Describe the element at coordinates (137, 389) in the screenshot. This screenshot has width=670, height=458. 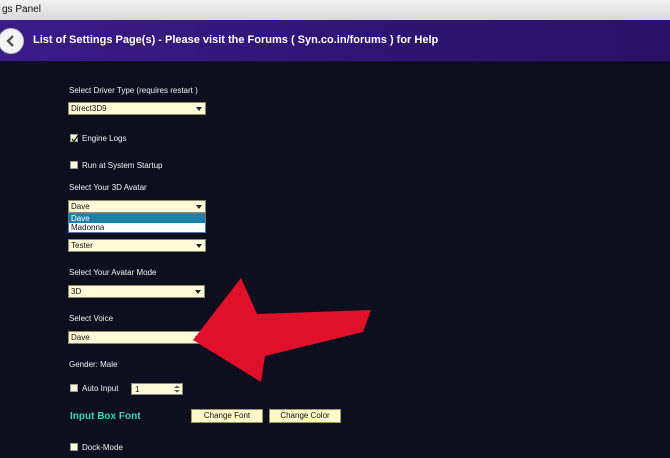
I see `auto-input-value: 1` at that location.